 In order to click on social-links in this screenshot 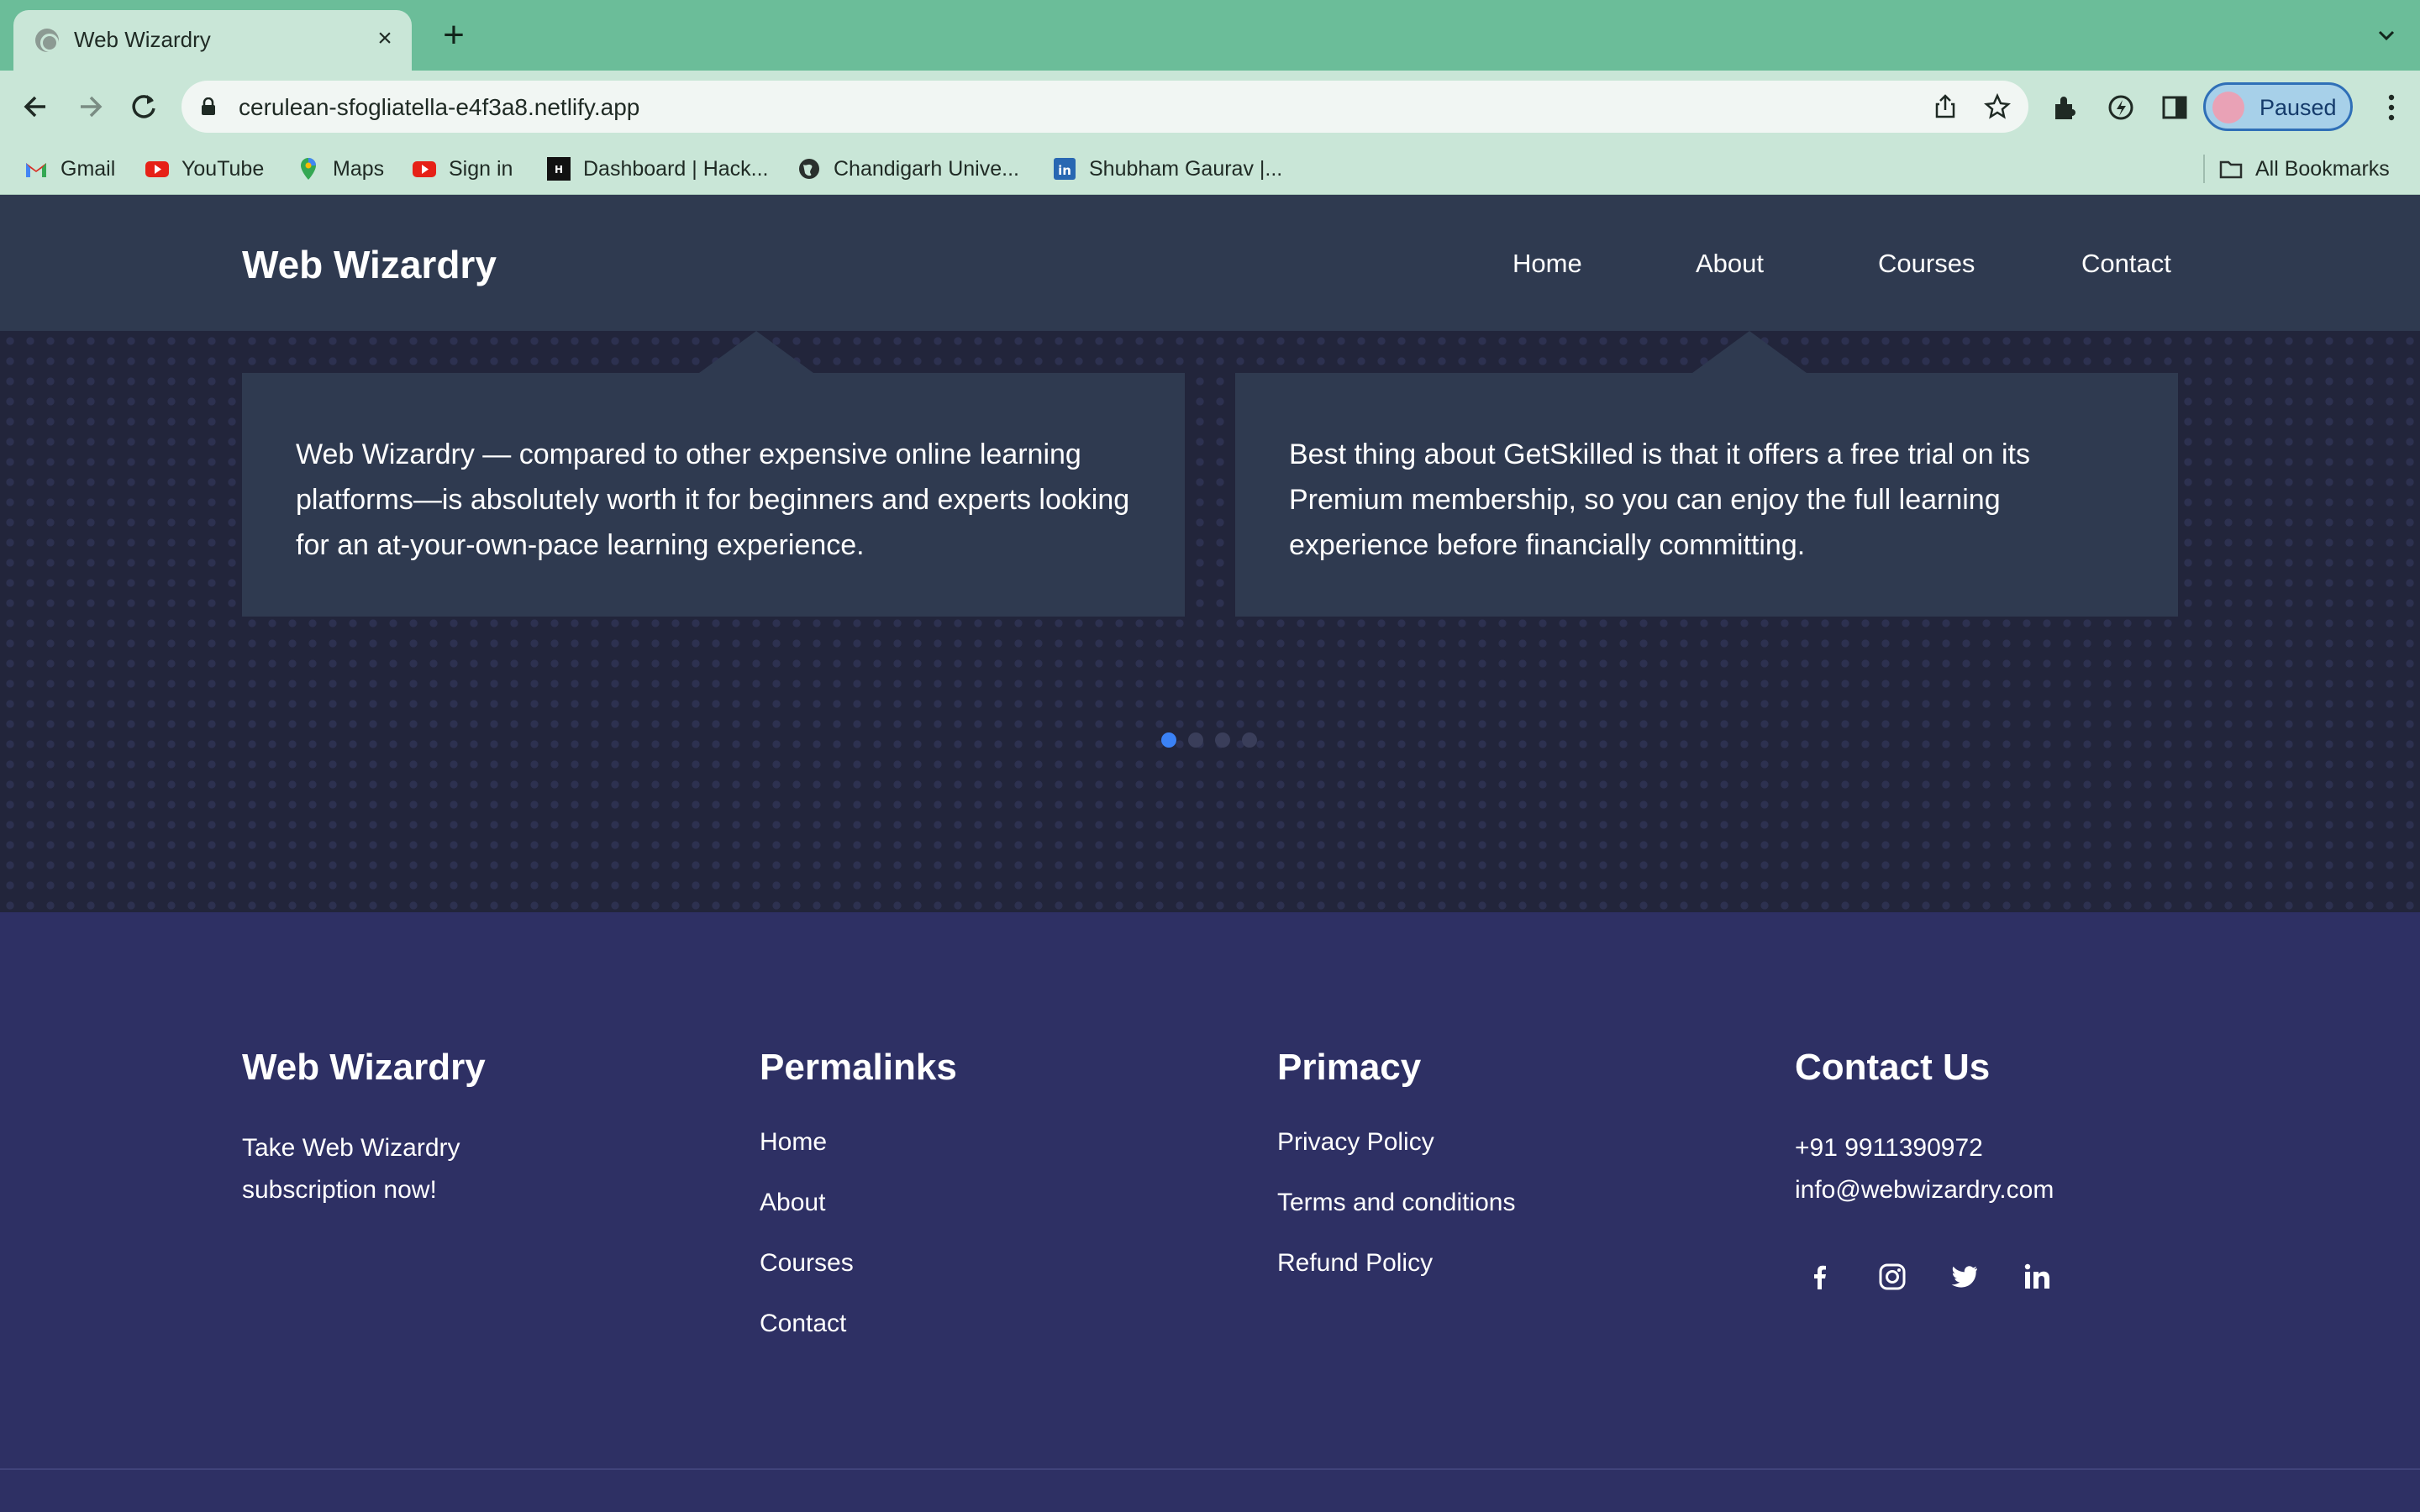, I will do `click(1929, 1277)`.